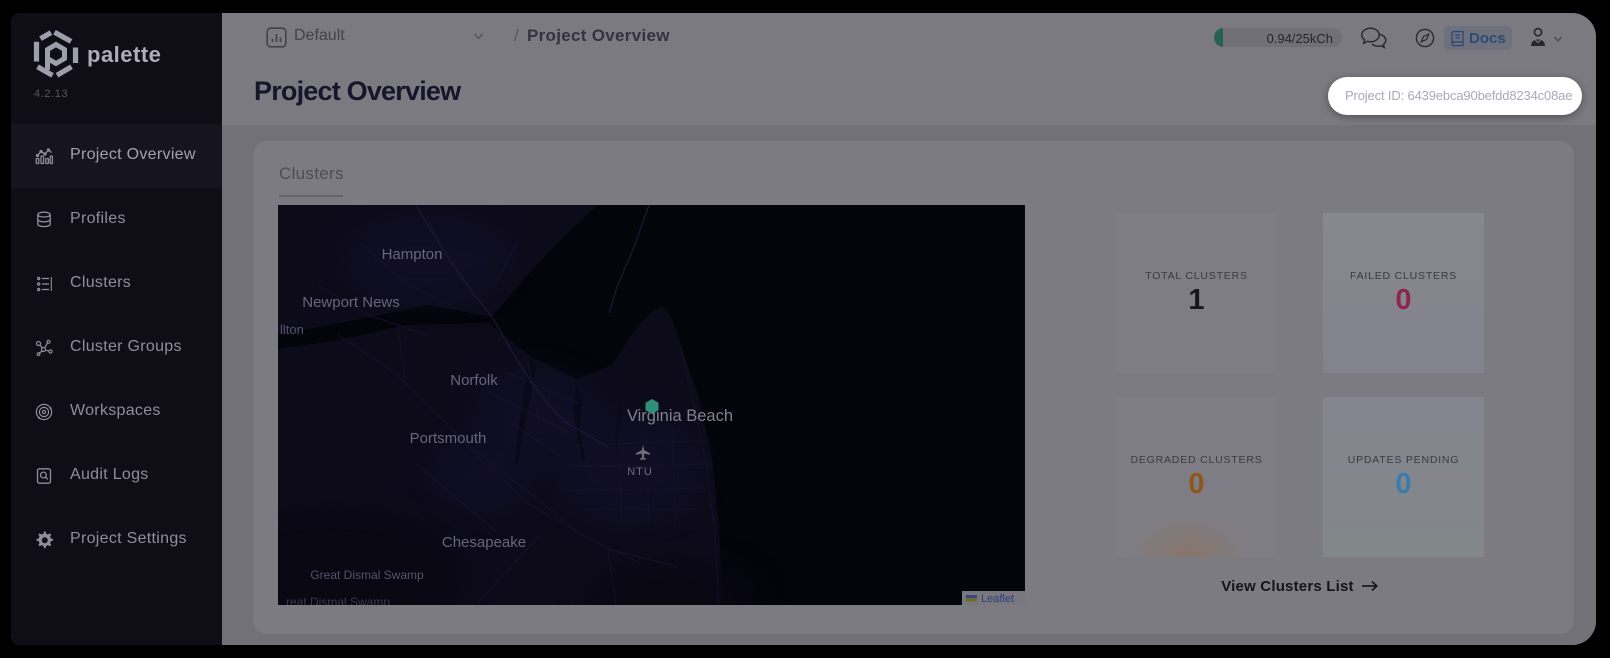  Describe the element at coordinates (338, 600) in the screenshot. I see `svg-text: reat Dismal Swamp` at that location.